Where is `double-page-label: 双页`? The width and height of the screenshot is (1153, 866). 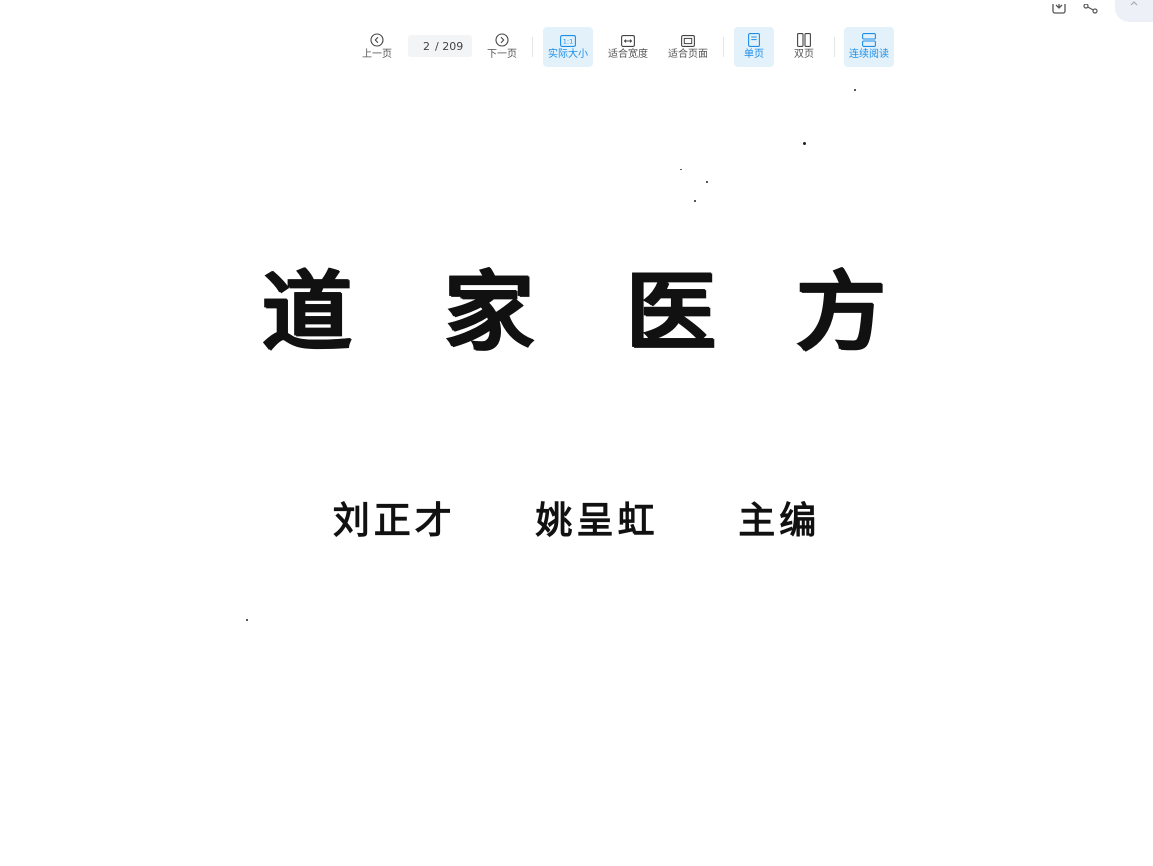 double-page-label: 双页 is located at coordinates (804, 54).